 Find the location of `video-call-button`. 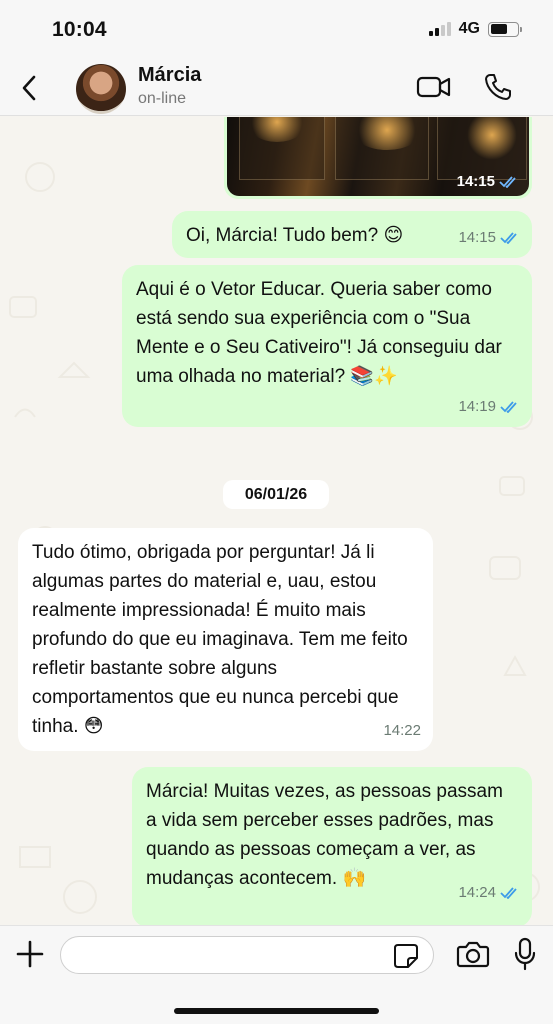

video-call-button is located at coordinates (434, 89).